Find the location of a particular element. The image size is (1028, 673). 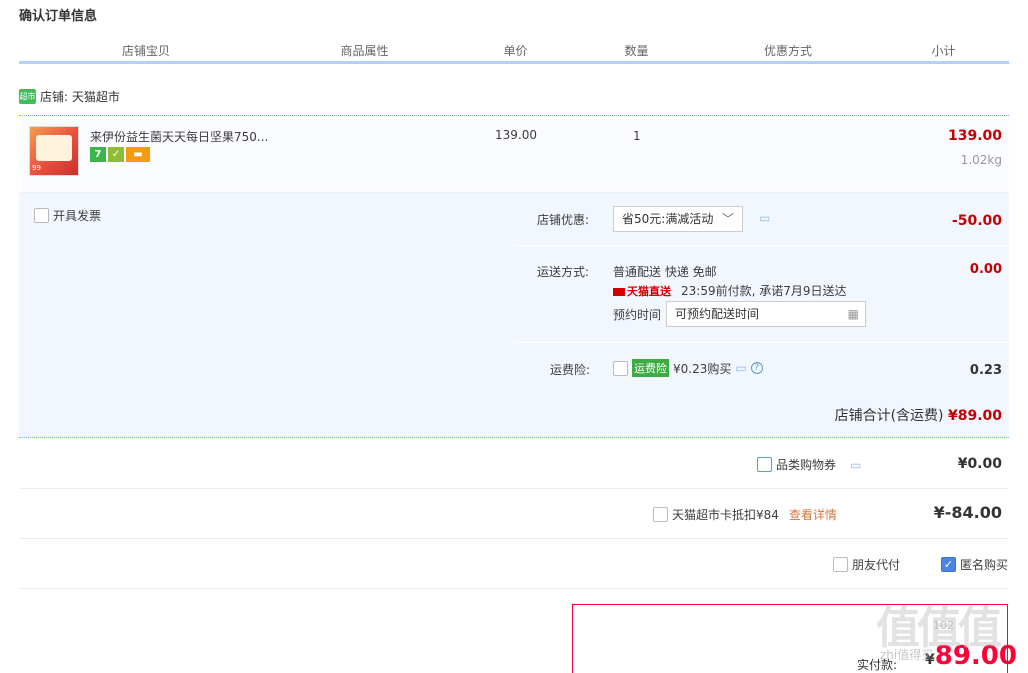

insurance-label: 运费险: is located at coordinates (570, 370).